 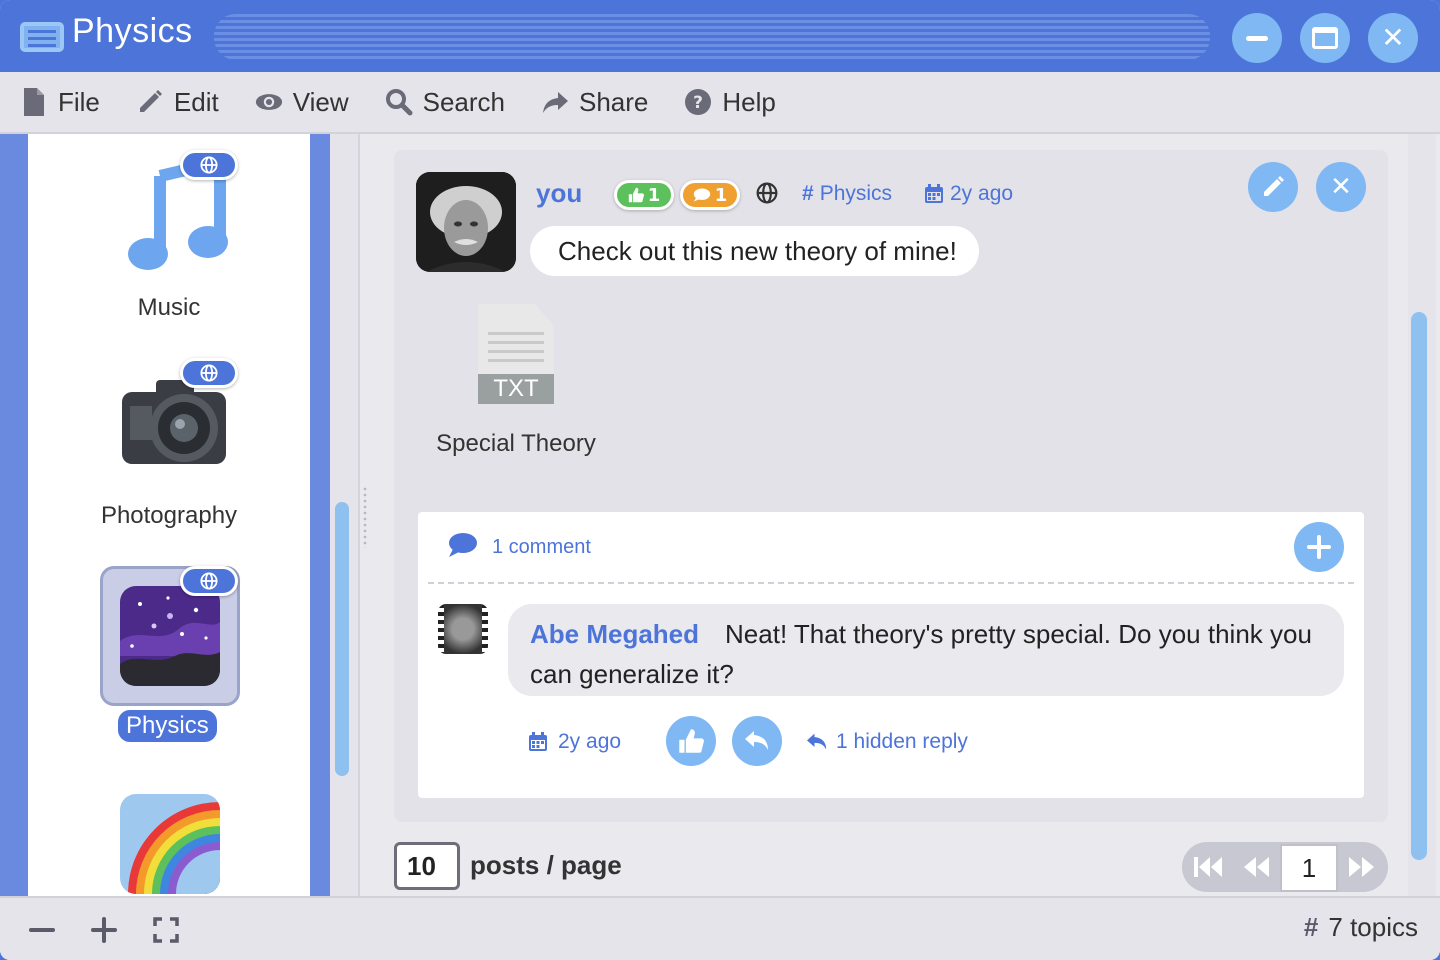 What do you see at coordinates (79, 101) in the screenshot?
I see `menu-file-label: File` at bounding box center [79, 101].